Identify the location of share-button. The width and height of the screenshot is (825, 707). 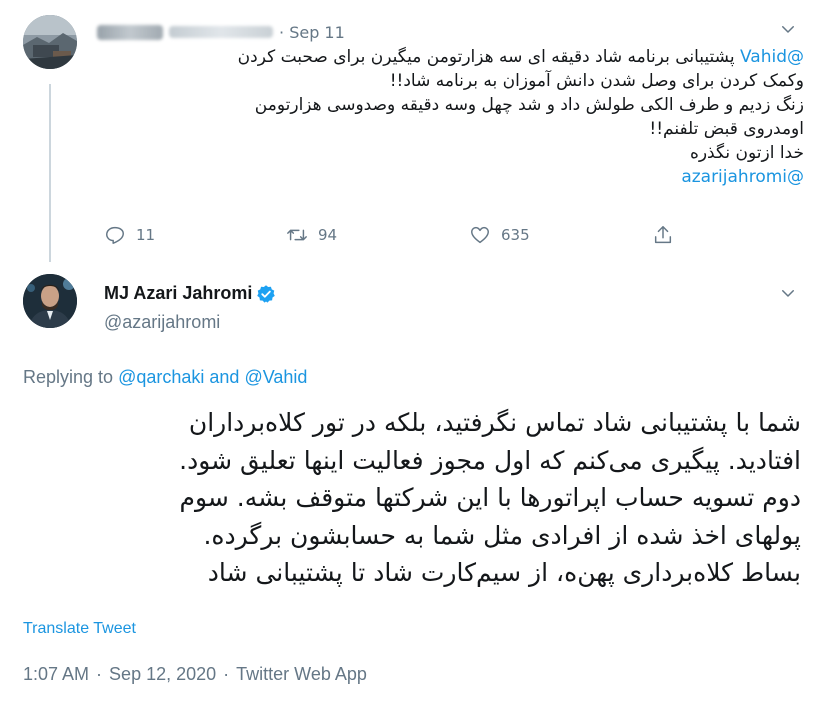
(668, 235).